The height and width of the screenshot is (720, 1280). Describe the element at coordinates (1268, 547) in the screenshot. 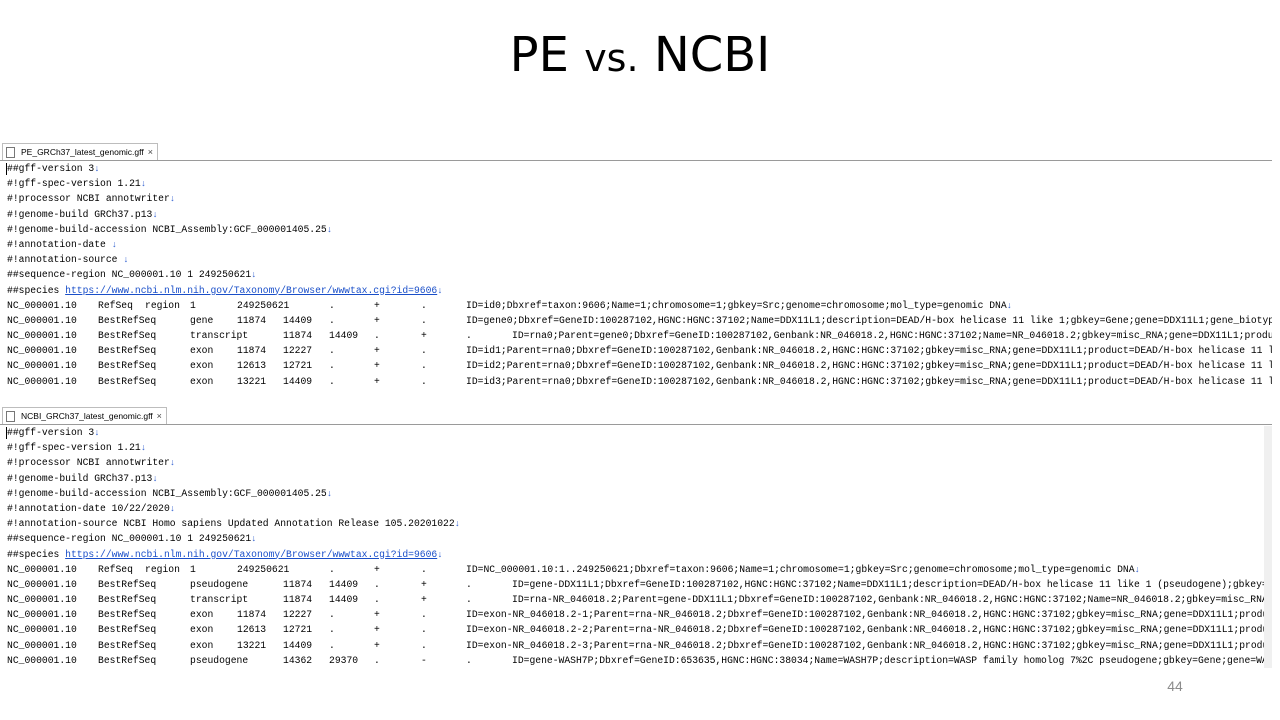

I see `vertical-scrollbar` at that location.